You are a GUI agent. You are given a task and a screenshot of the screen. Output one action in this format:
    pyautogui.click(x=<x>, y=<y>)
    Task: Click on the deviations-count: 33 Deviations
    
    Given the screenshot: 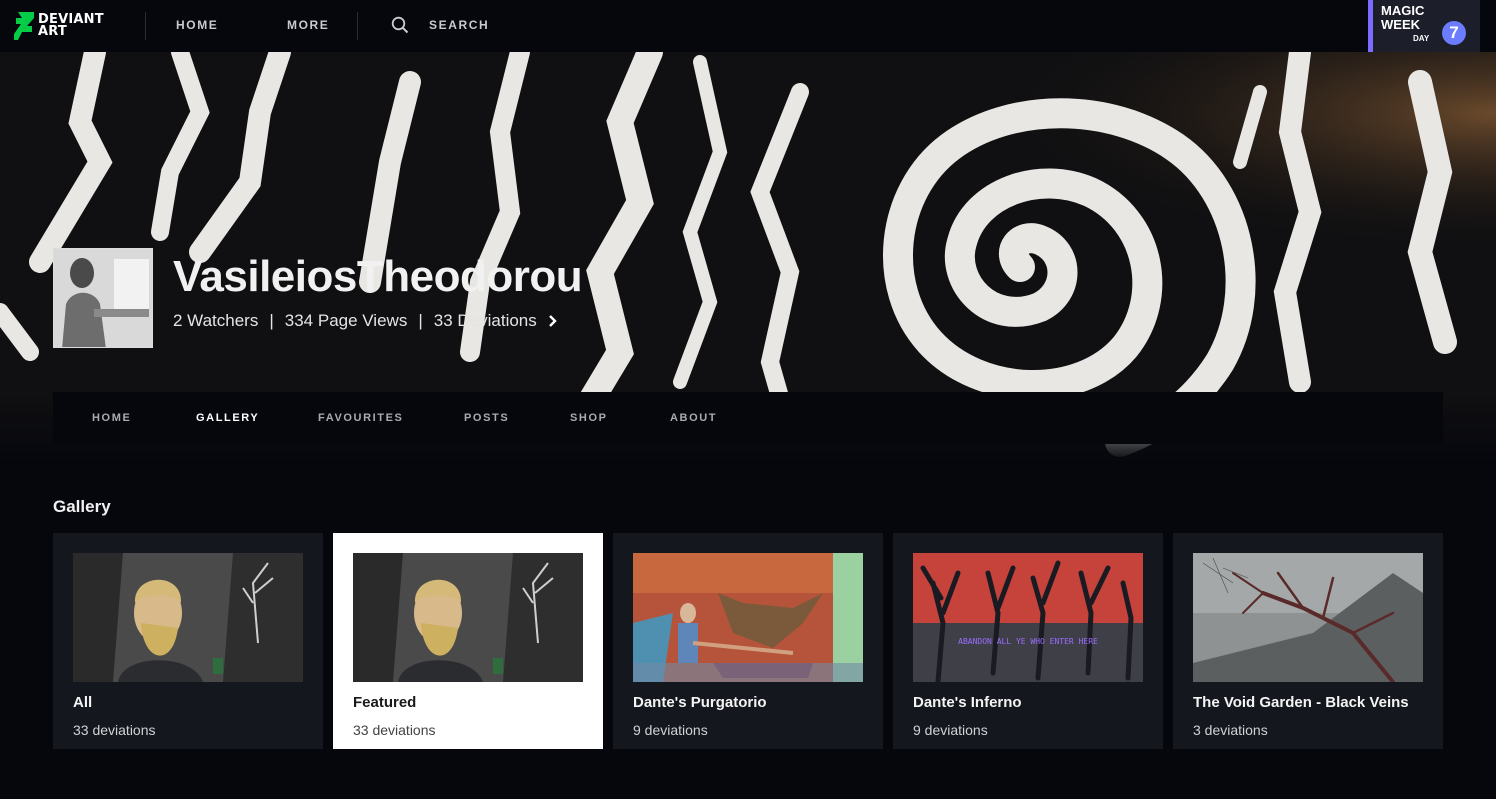 What is the action you would take?
    pyautogui.click(x=485, y=320)
    